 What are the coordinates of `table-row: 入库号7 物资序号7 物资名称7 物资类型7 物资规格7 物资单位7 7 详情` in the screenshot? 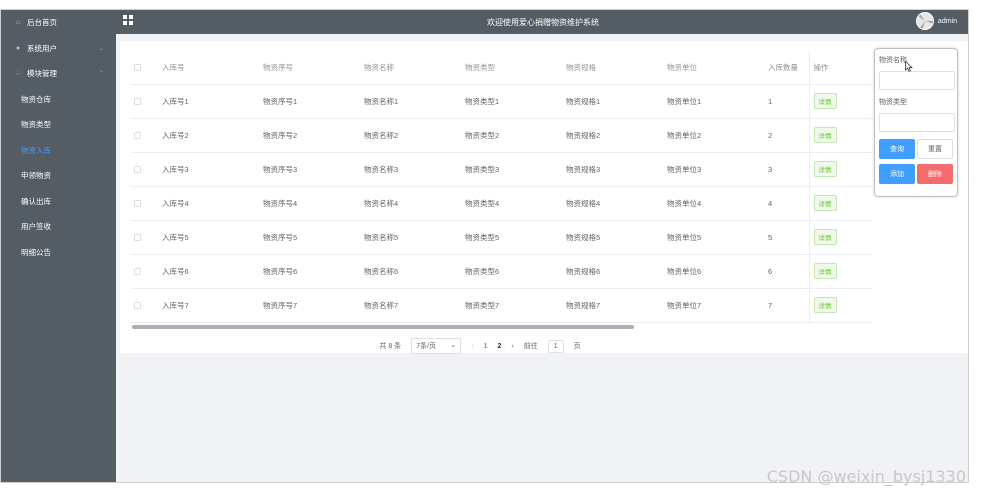 It's located at (501, 305).